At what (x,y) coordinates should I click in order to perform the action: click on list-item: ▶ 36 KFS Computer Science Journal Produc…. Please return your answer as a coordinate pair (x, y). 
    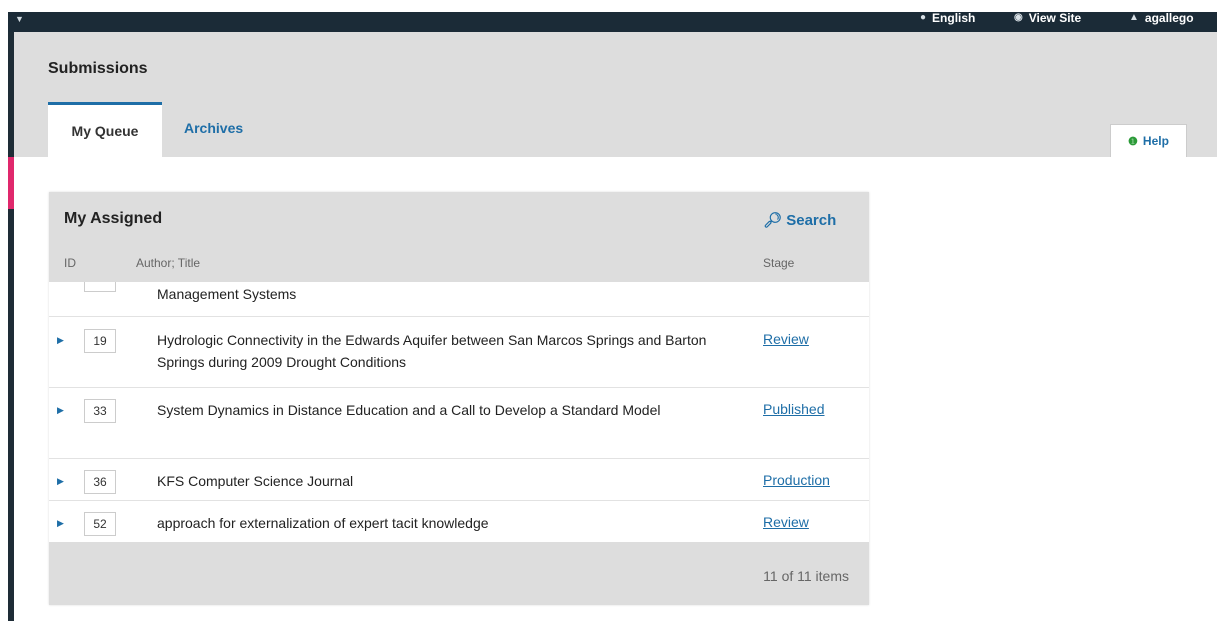
    Looking at the image, I should click on (459, 480).